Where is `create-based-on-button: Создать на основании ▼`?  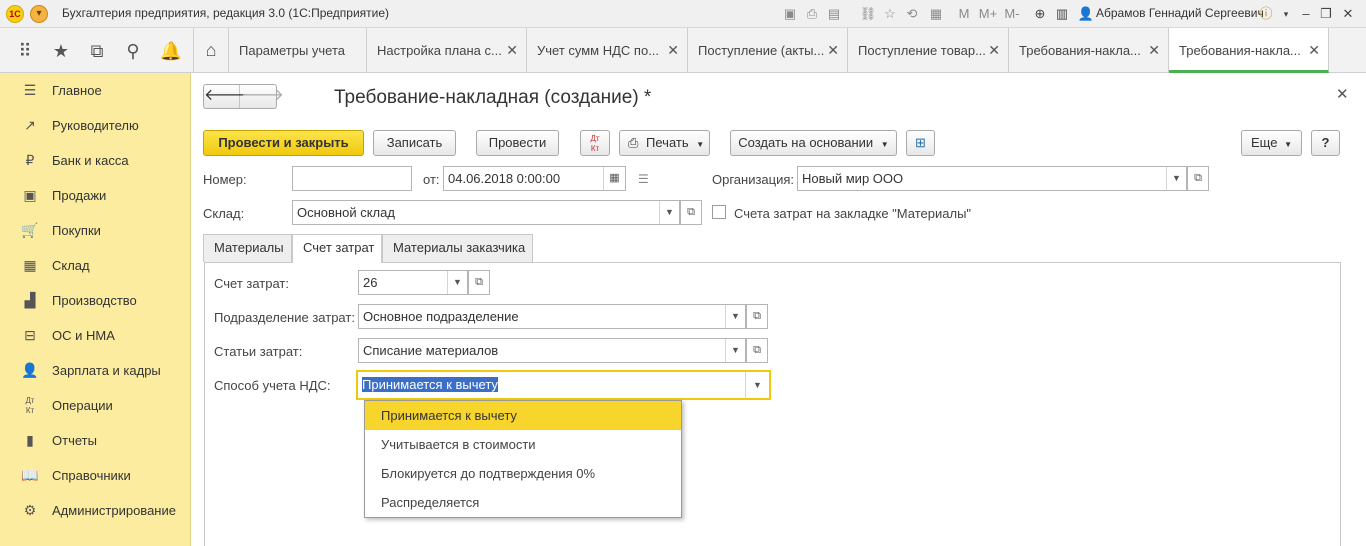 create-based-on-button: Создать на основании ▼ is located at coordinates (813, 143).